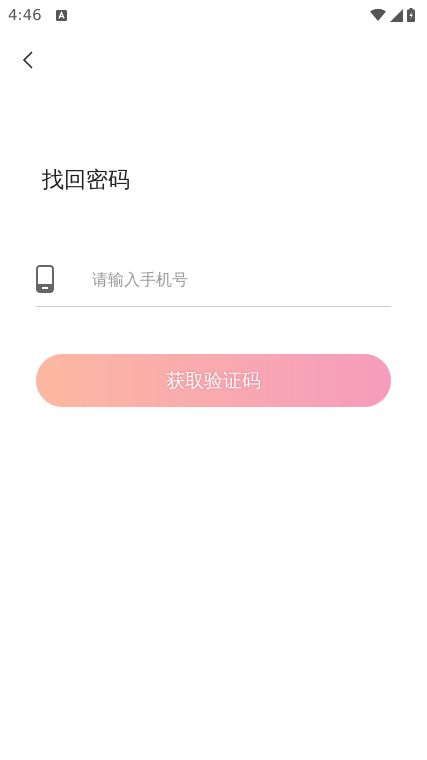 The height and width of the screenshot is (760, 427). I want to click on page-title: 找回密码, so click(86, 181).